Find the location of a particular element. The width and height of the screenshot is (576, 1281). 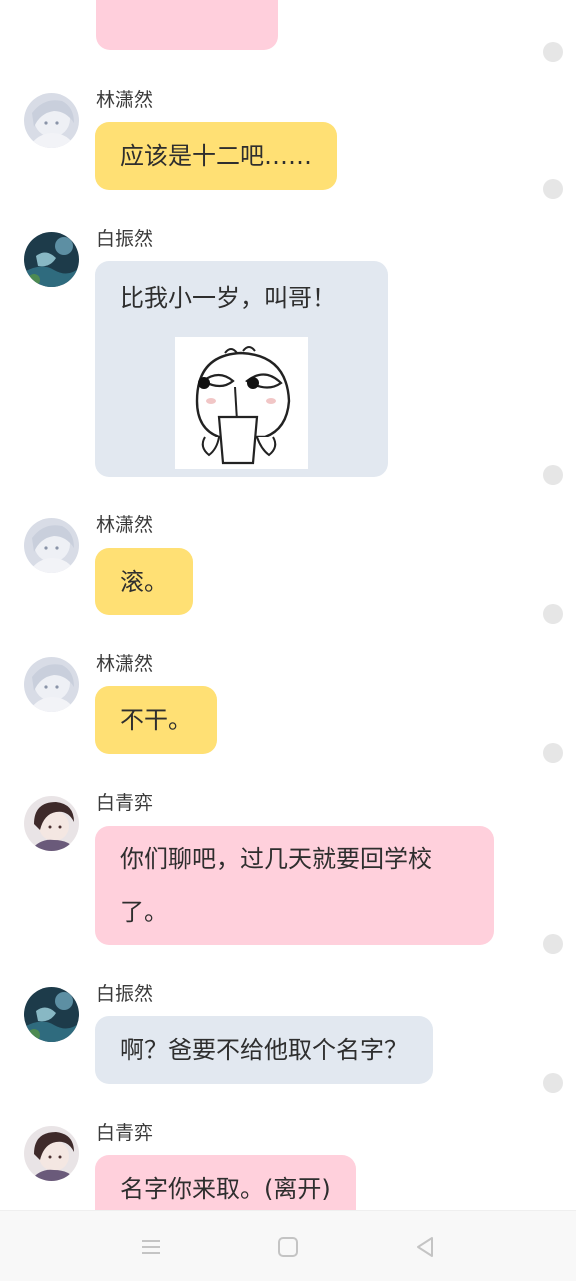

message-text: 啊？爸要不给他取个名字？ is located at coordinates (264, 1050).